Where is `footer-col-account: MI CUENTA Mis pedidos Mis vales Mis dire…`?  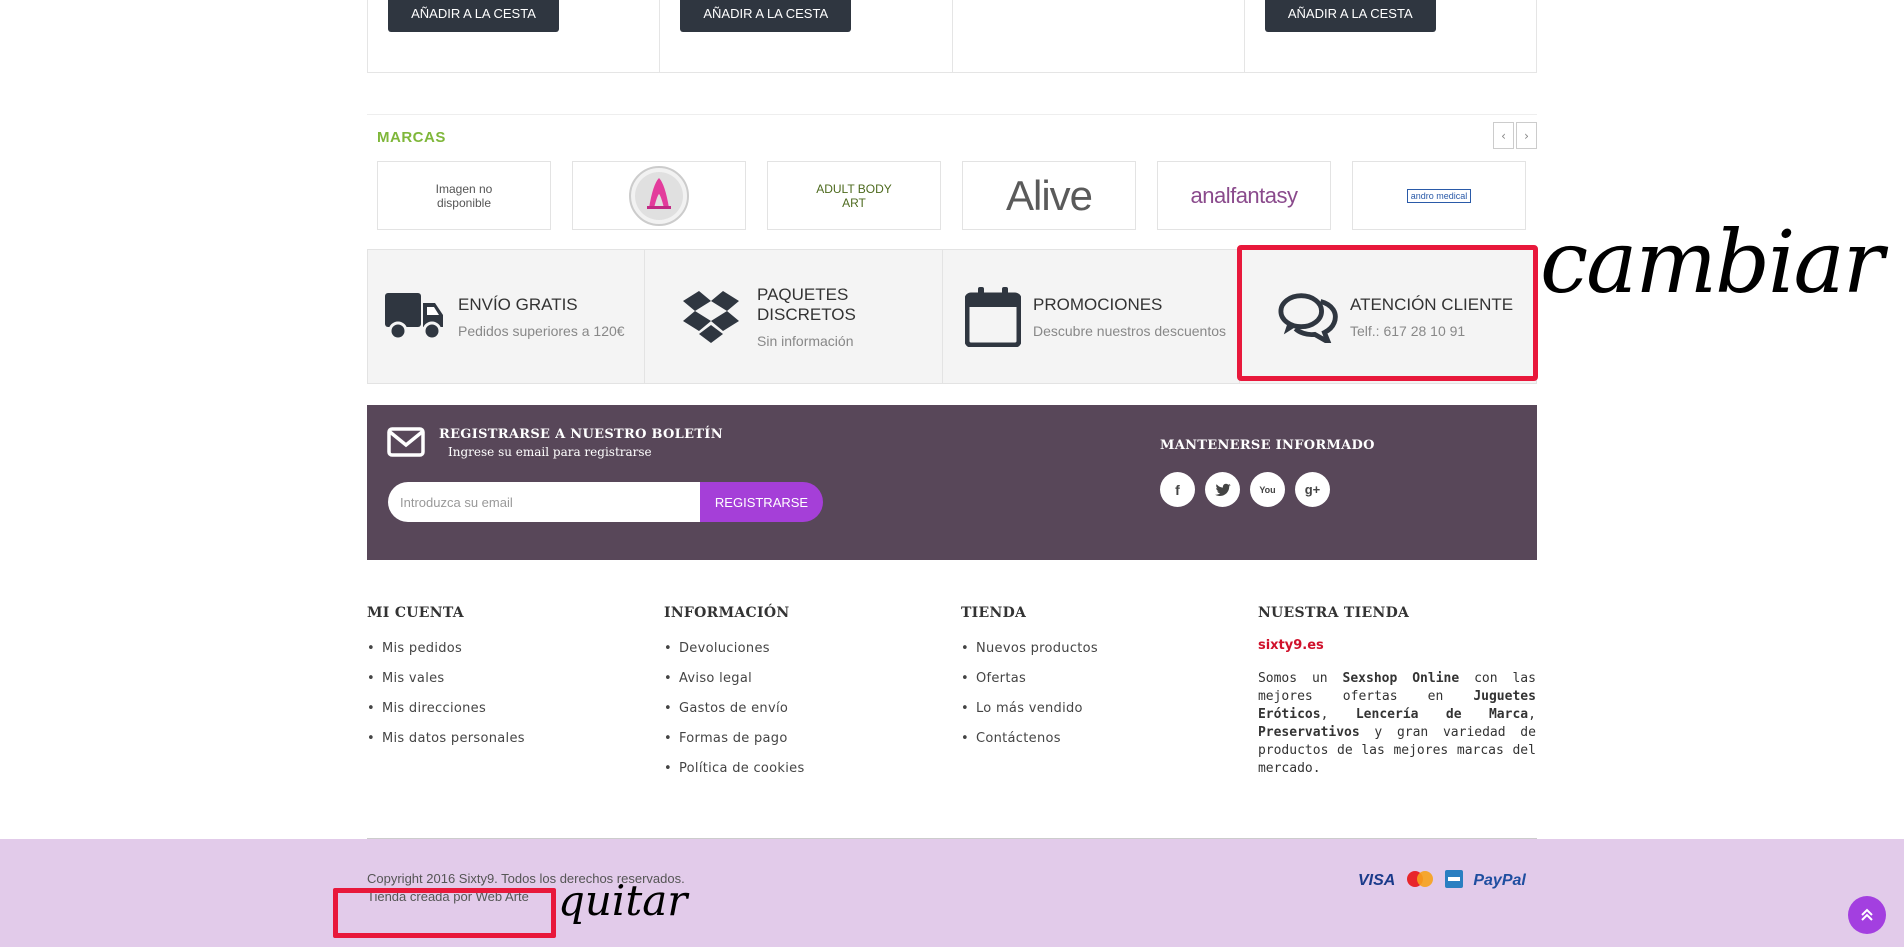
footer-col-account: MI CUENTA Mis pedidos Mis vales Mis dire… is located at coordinates (515, 700).